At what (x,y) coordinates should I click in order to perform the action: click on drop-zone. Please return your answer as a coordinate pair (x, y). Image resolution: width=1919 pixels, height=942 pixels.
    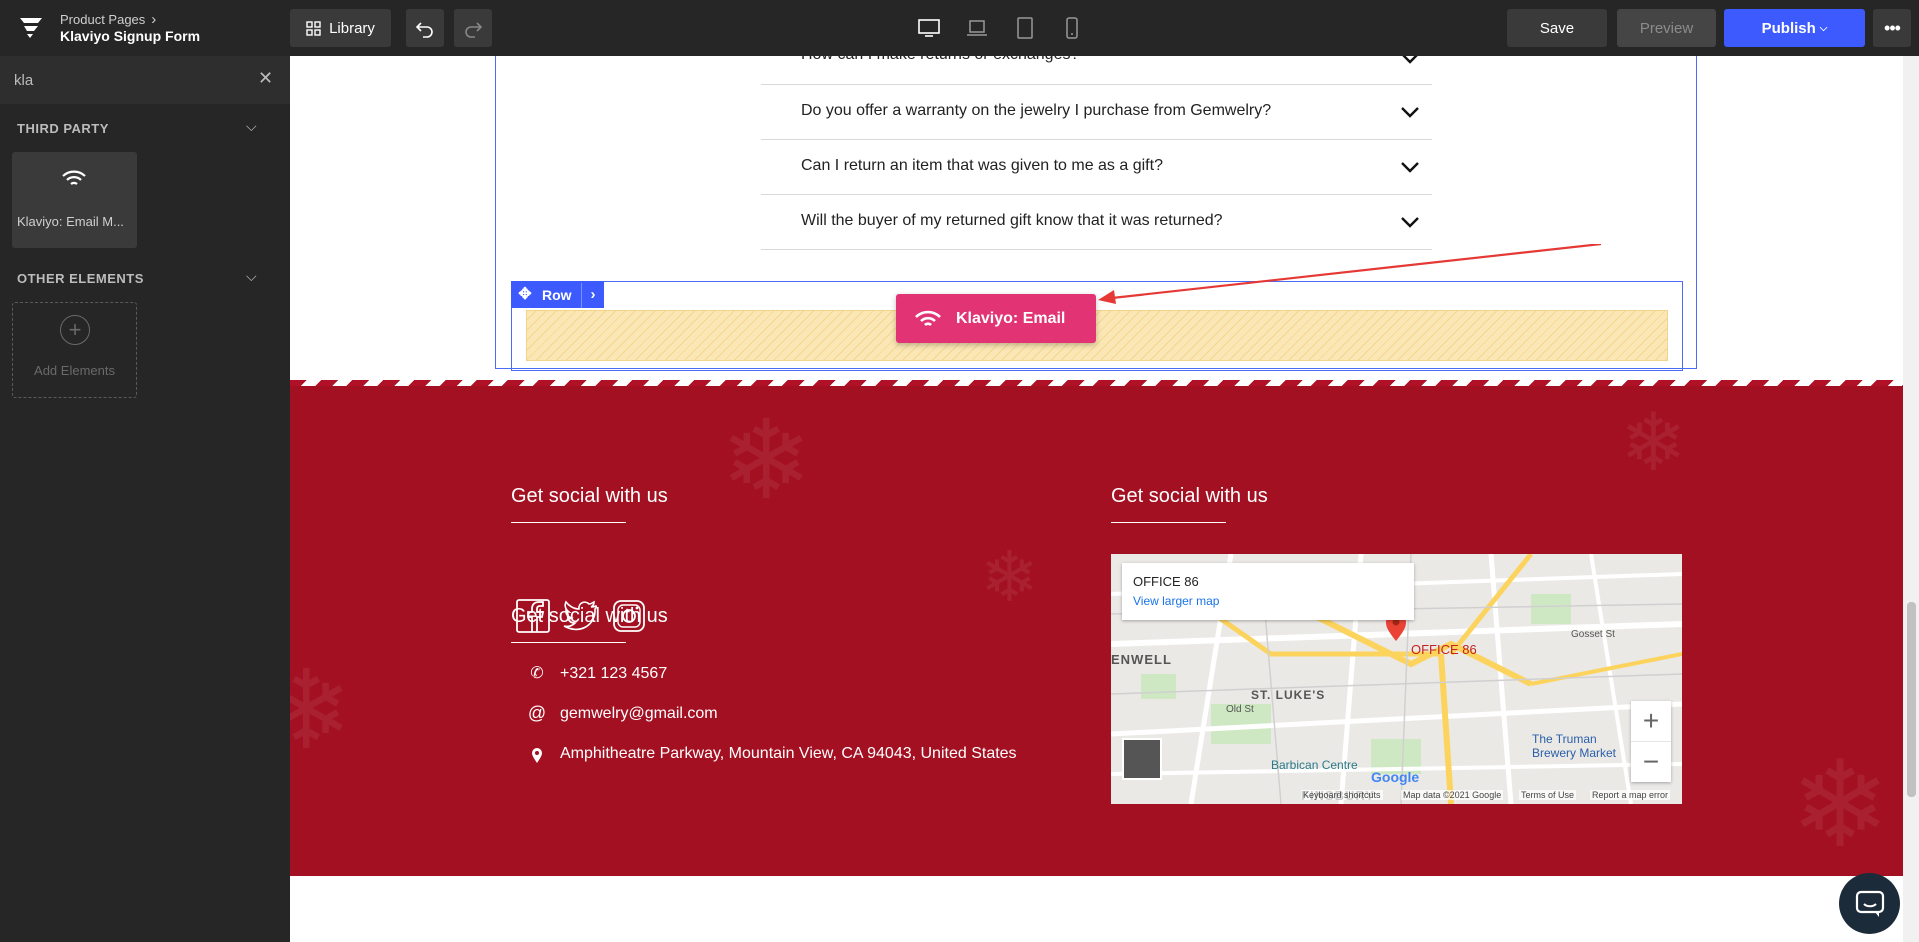
    Looking at the image, I should click on (1097, 335).